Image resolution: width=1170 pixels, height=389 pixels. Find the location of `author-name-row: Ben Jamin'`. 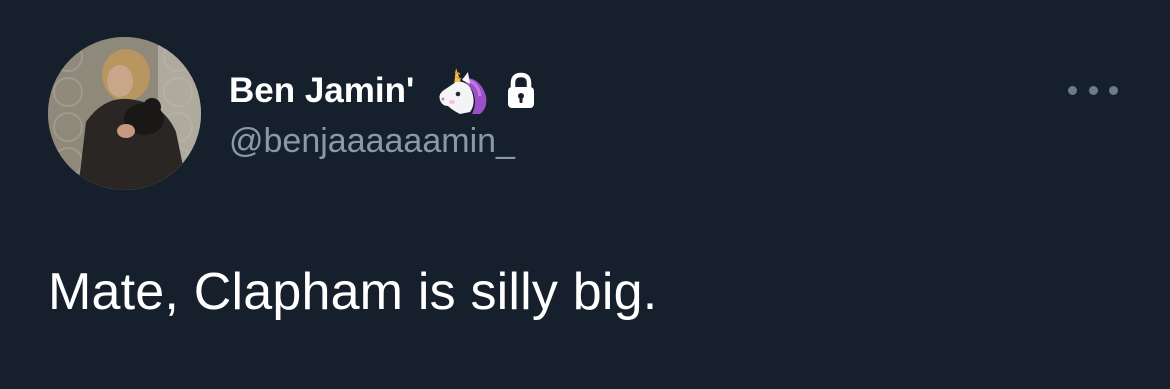

author-name-row: Ben Jamin' is located at coordinates (383, 91).